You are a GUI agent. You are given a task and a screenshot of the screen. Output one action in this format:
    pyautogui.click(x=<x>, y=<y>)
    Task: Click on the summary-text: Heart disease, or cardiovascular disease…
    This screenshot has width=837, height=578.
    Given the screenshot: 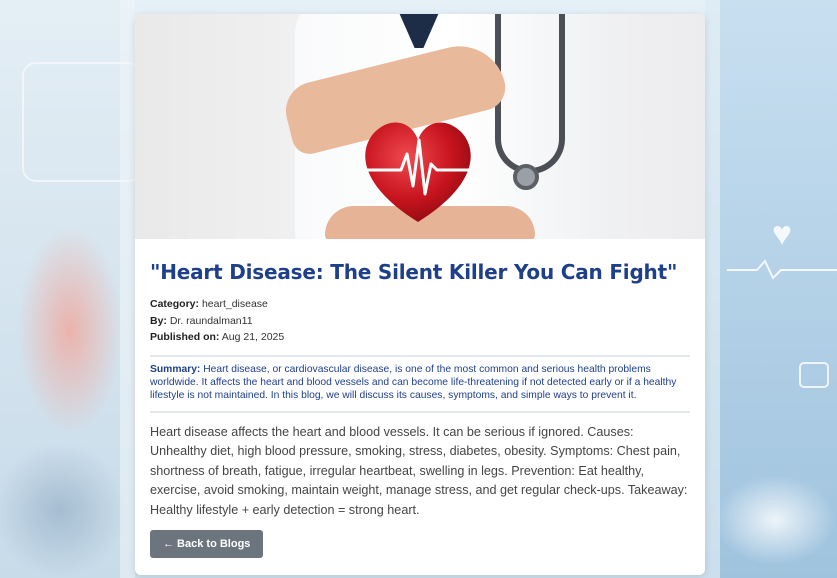 What is the action you would take?
    pyautogui.click(x=413, y=382)
    